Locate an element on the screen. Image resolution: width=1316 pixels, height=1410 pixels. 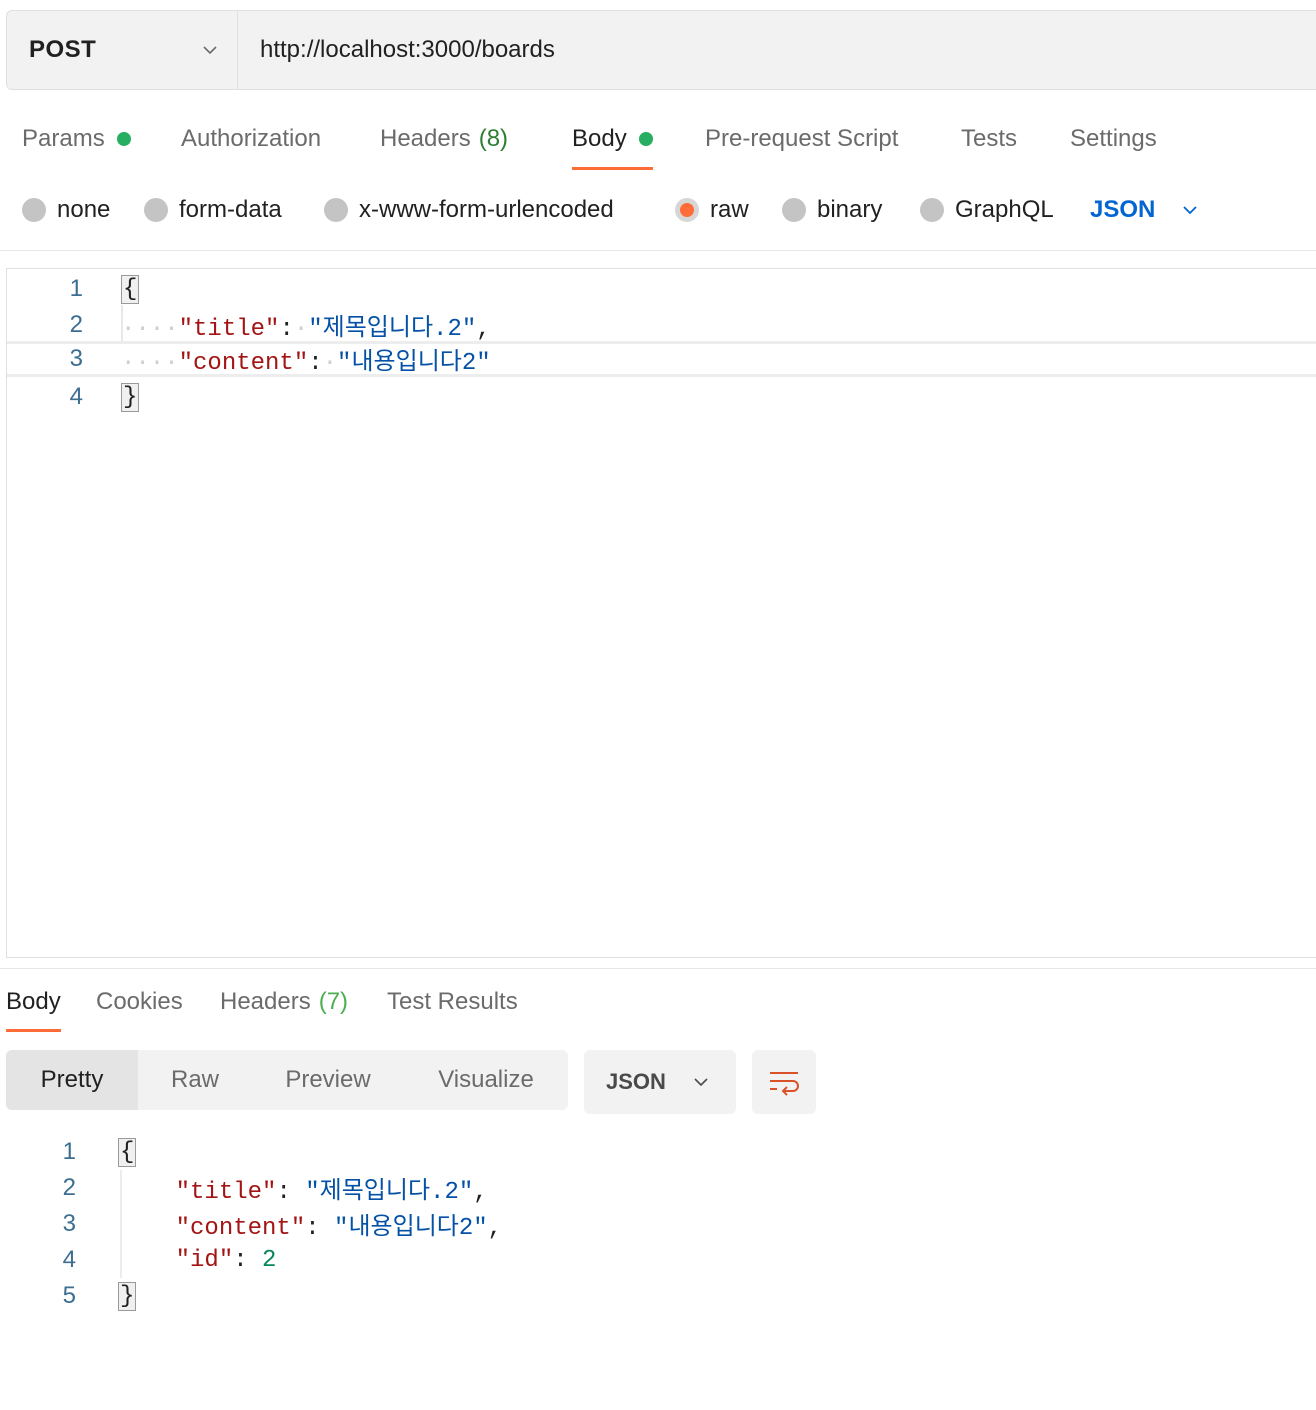
response-format-select: JSON is located at coordinates (660, 1082).